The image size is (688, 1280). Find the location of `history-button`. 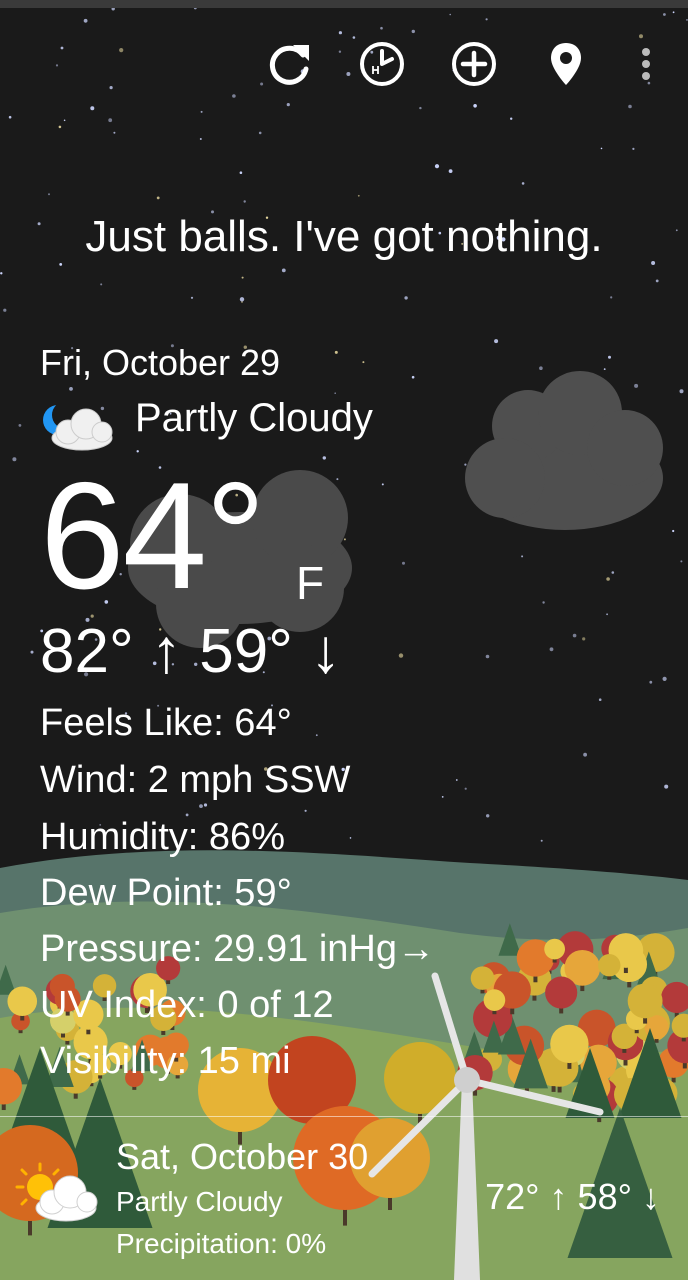

history-button is located at coordinates (382, 64).